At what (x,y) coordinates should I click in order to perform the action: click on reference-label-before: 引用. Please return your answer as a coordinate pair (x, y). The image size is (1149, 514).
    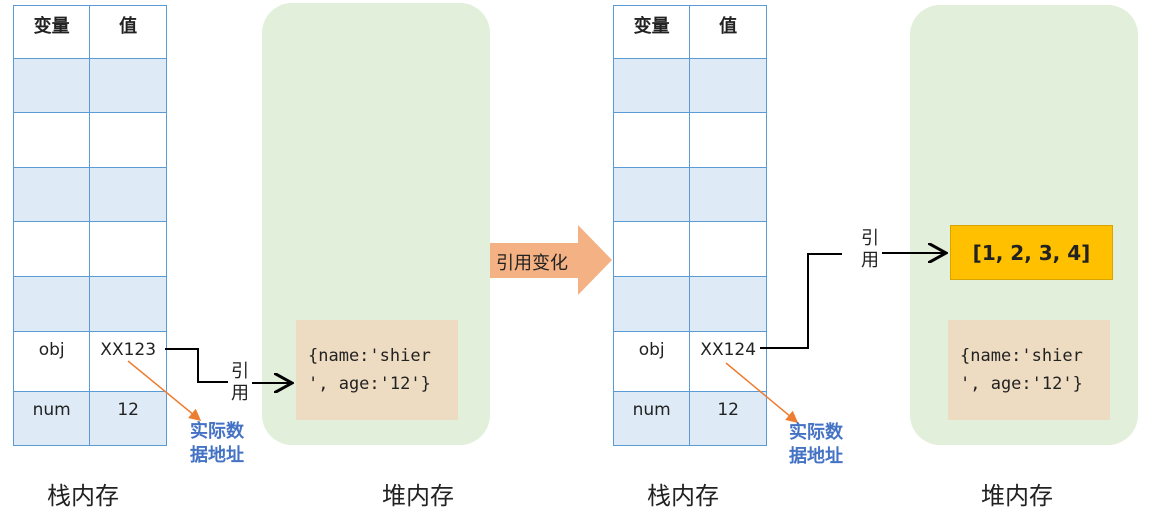
    Looking at the image, I should click on (241, 383).